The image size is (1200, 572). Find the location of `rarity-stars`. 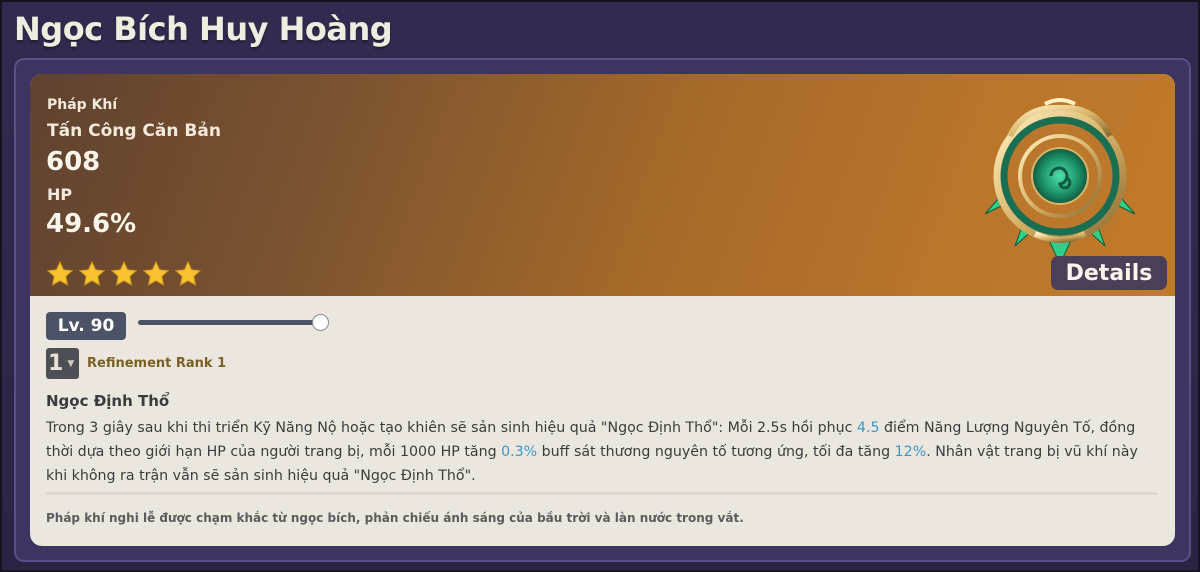

rarity-stars is located at coordinates (124, 274).